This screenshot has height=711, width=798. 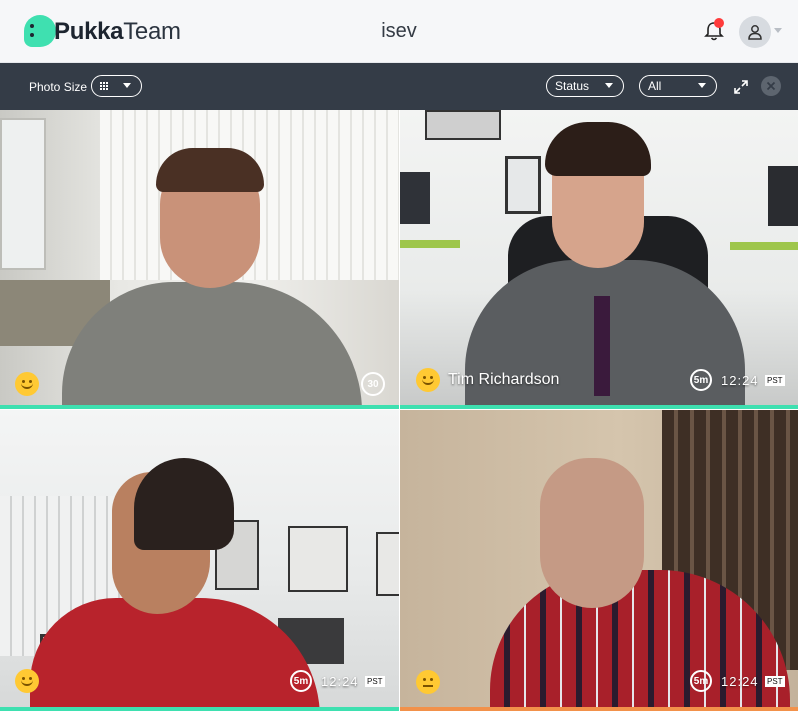 What do you see at coordinates (504, 379) in the screenshot?
I see `member-name: Tim Richardson` at bounding box center [504, 379].